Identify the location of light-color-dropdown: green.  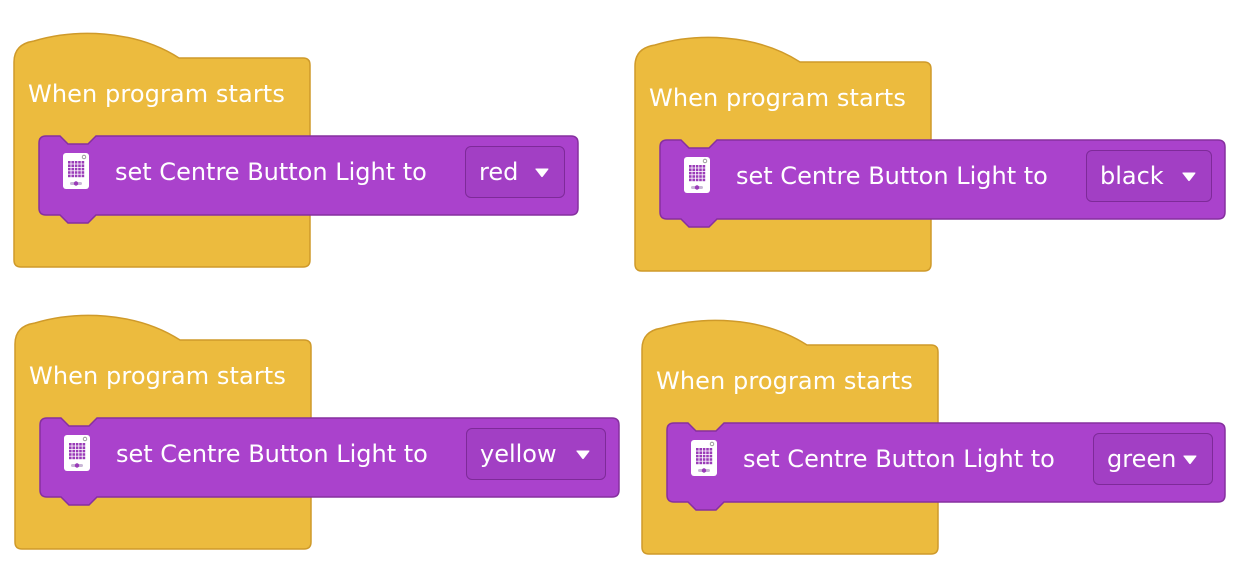
(1153, 459).